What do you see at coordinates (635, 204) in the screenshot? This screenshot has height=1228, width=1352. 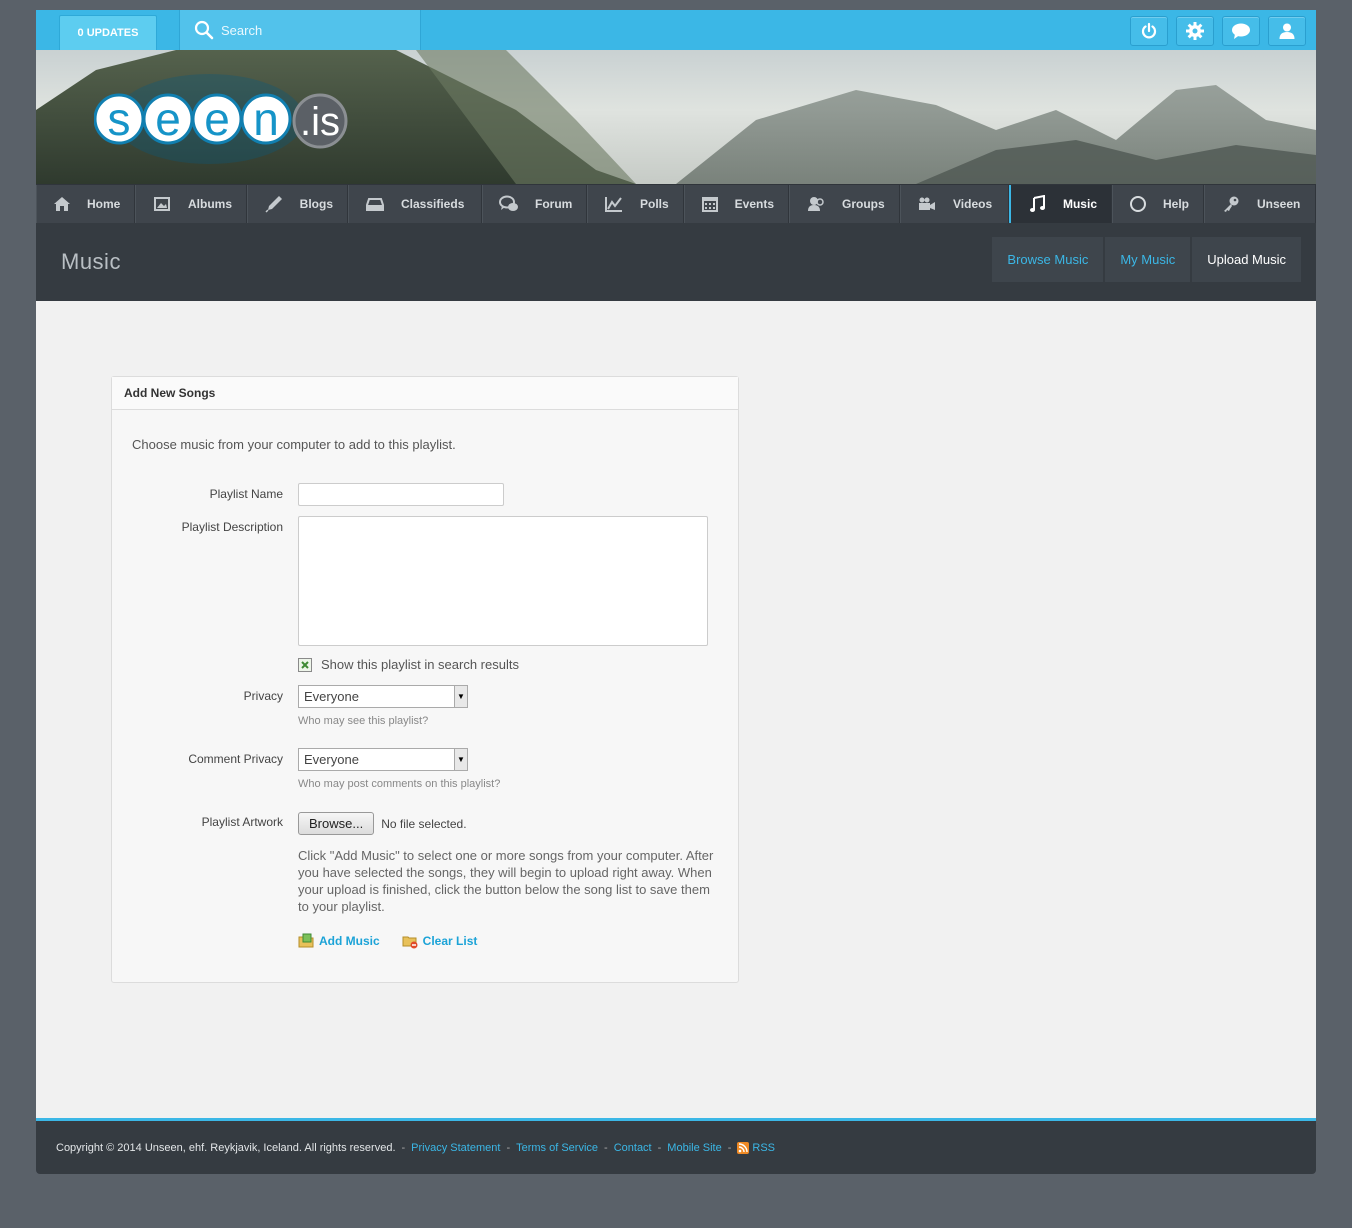 I see `nav-item-polls: Polls` at bounding box center [635, 204].